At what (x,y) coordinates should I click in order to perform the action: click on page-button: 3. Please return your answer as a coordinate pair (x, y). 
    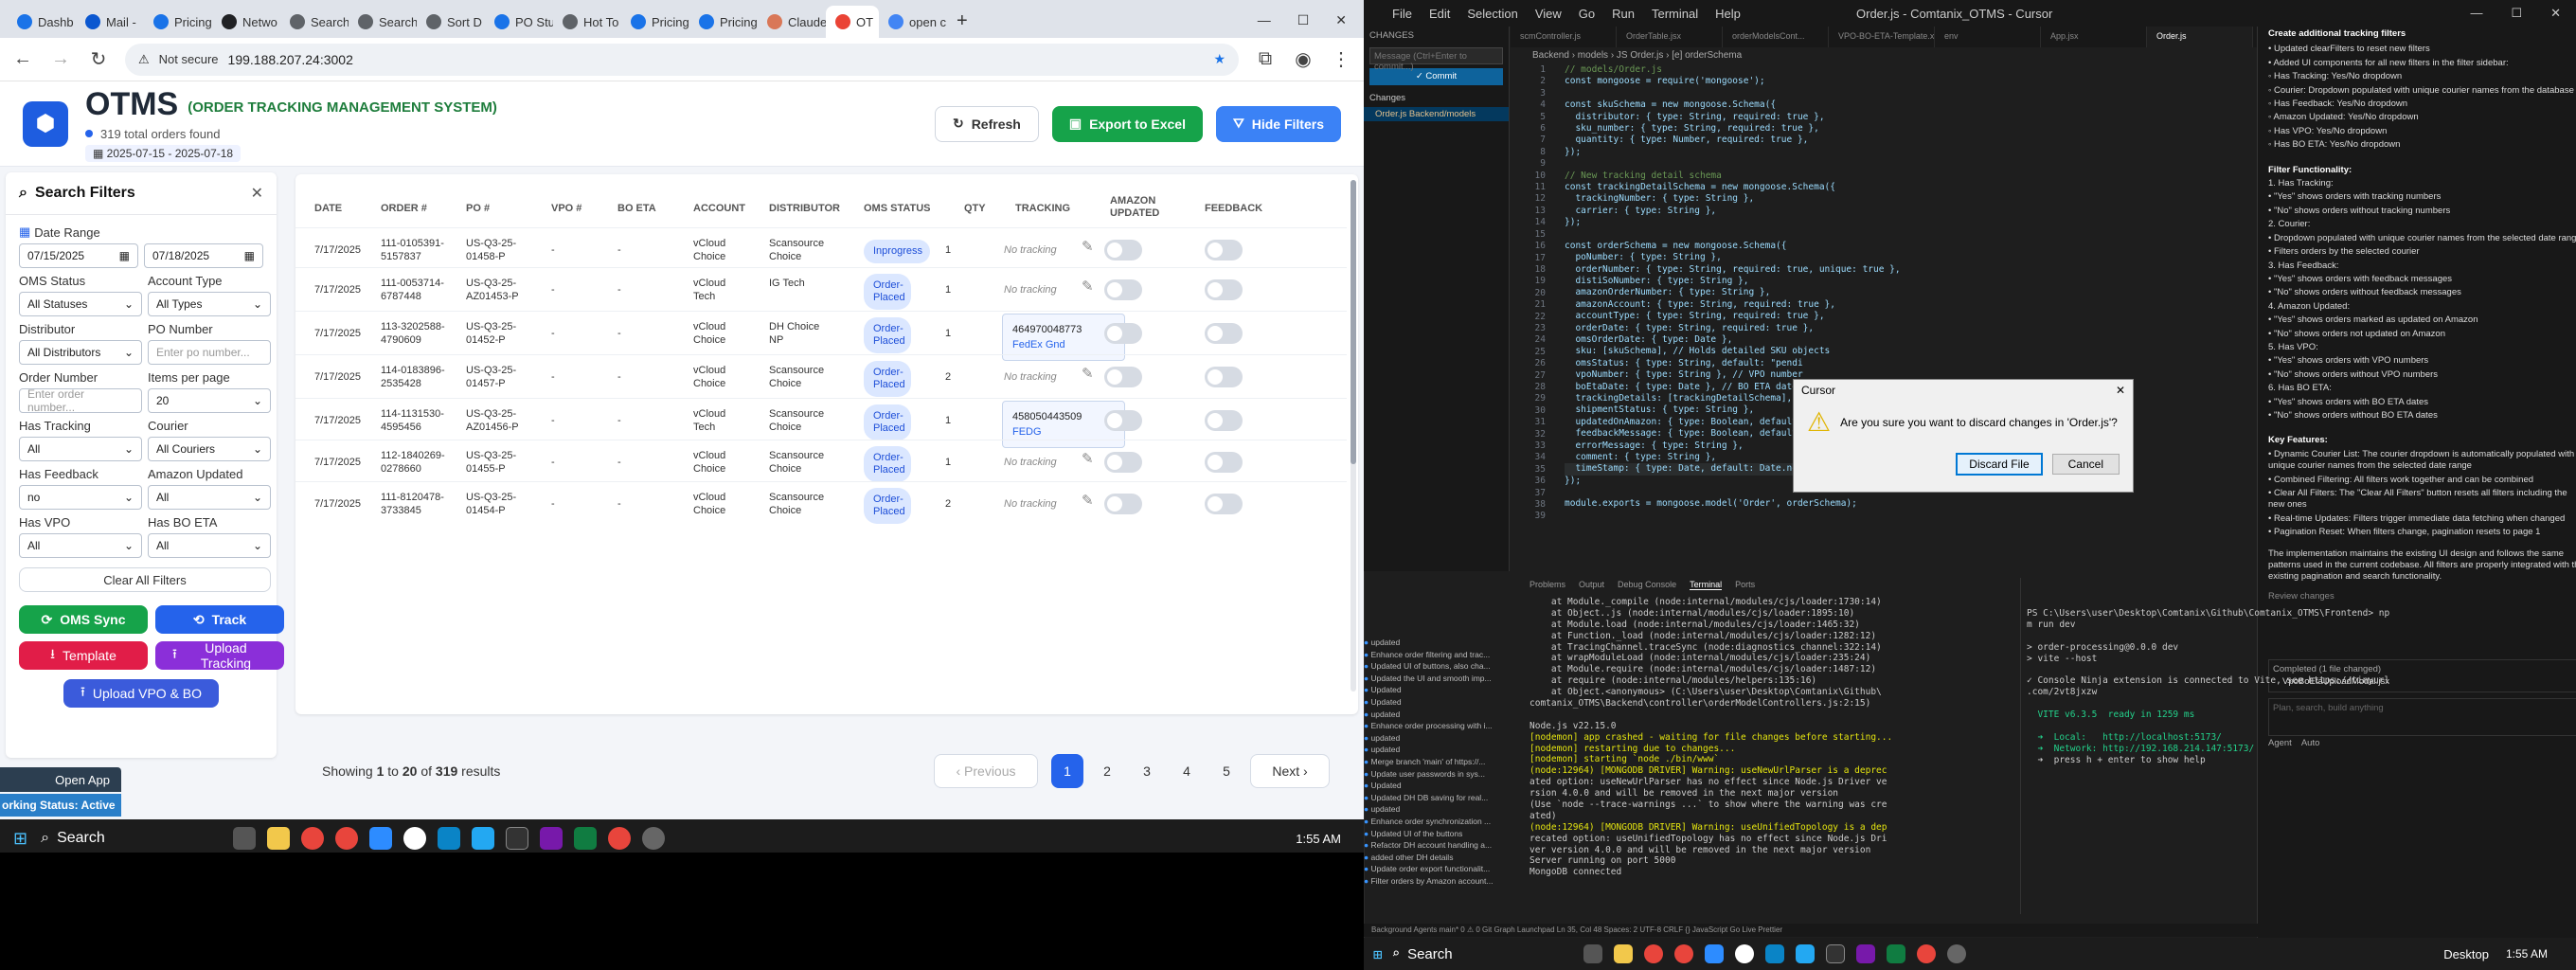
    Looking at the image, I should click on (1147, 771).